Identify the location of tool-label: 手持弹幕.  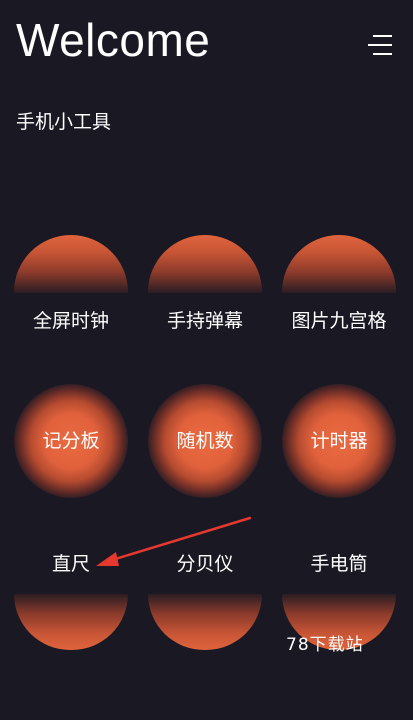
(204, 321).